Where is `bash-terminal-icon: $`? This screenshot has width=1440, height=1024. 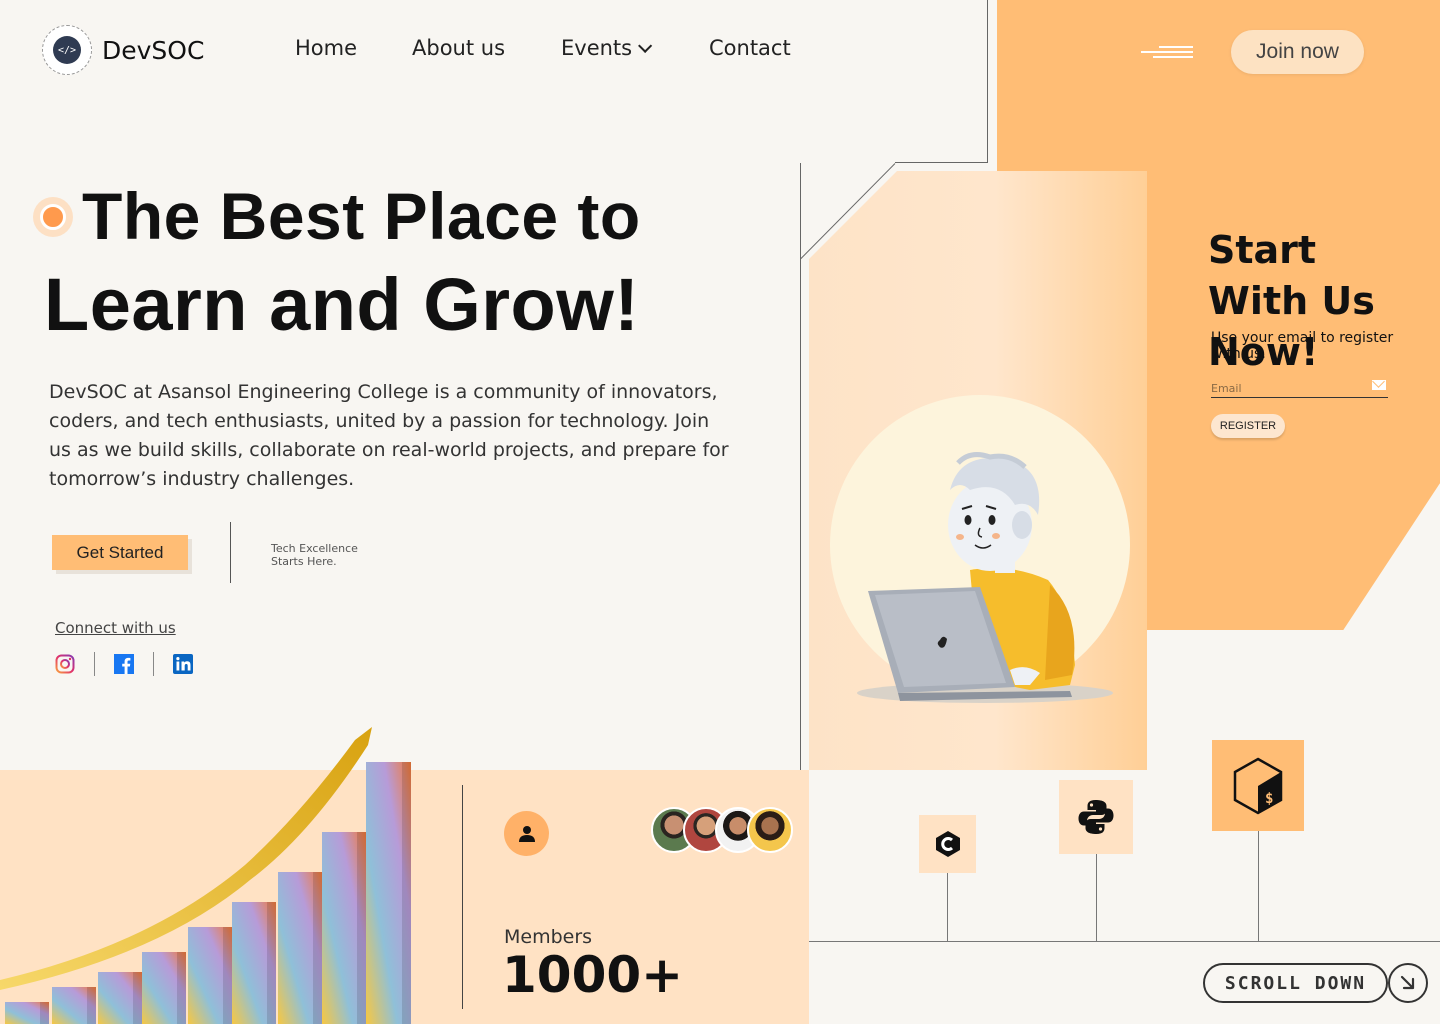 bash-terminal-icon: $ is located at coordinates (1258, 785).